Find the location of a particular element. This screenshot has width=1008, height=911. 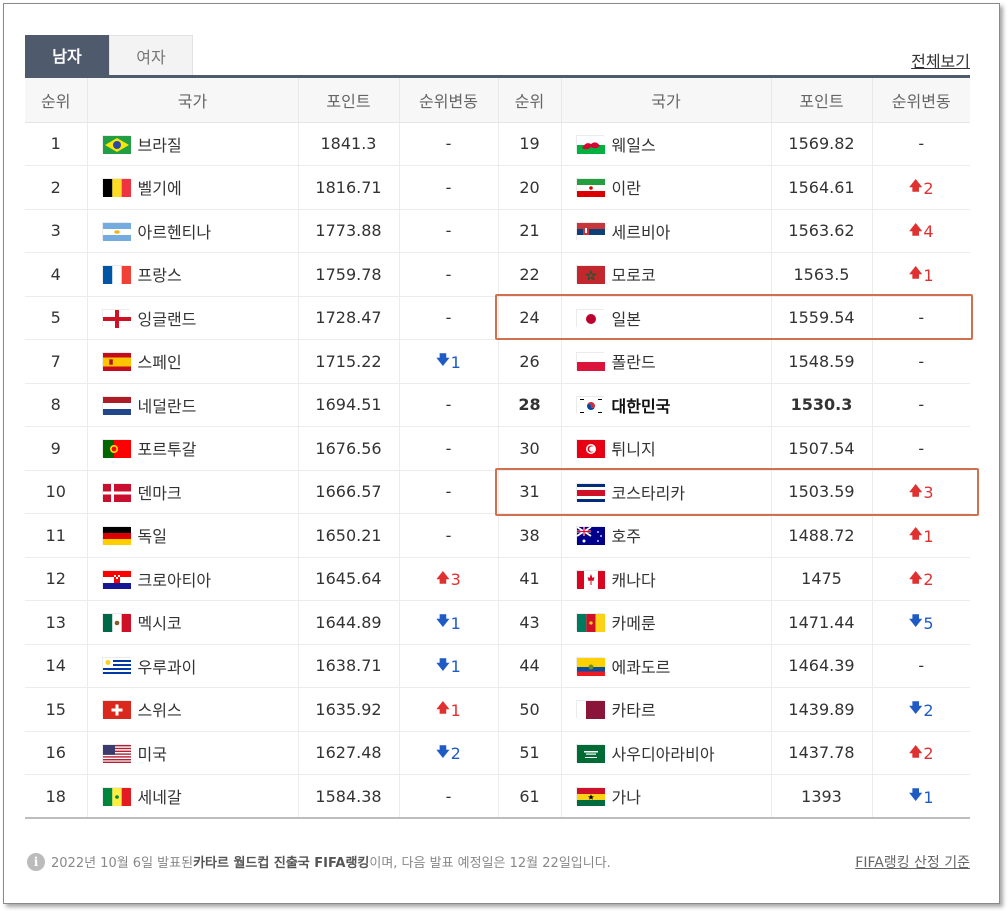

country-cell: 대한민국 is located at coordinates (665, 405).